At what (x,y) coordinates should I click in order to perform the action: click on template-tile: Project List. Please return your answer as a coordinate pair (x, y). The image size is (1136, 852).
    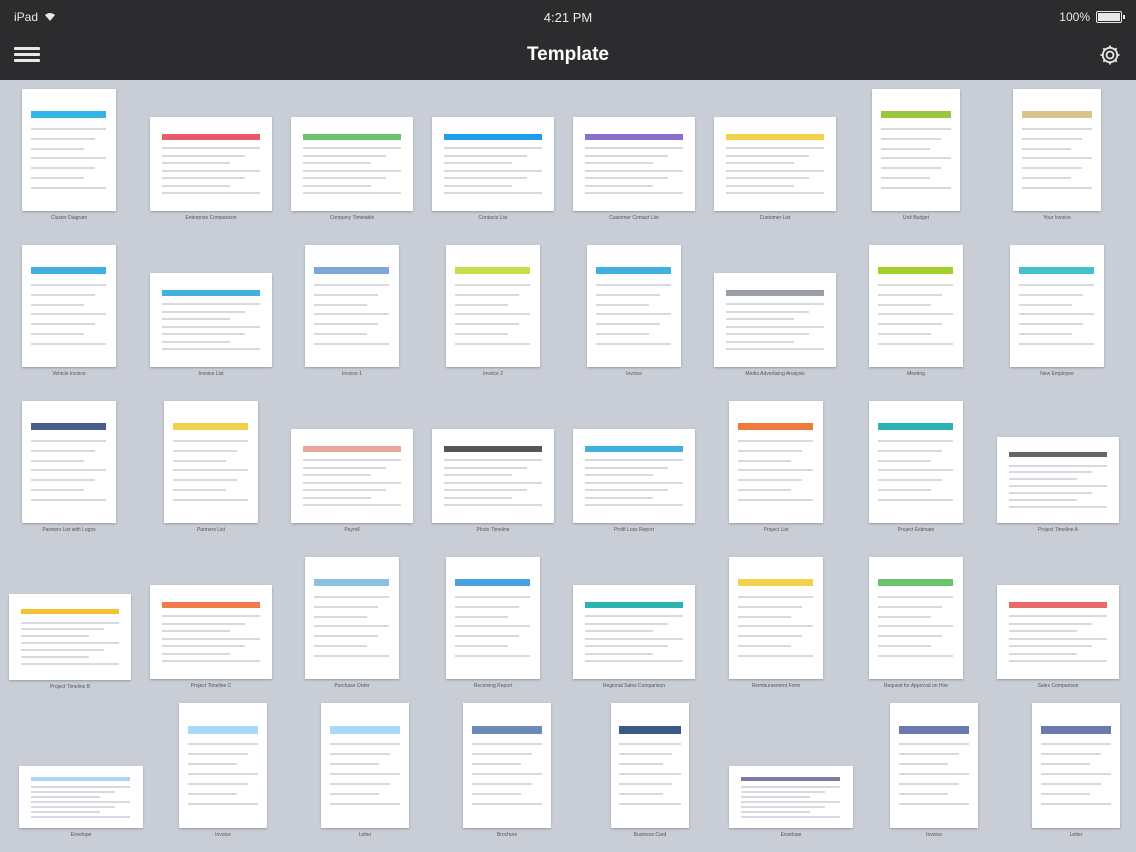
    Looking at the image, I should click on (776, 469).